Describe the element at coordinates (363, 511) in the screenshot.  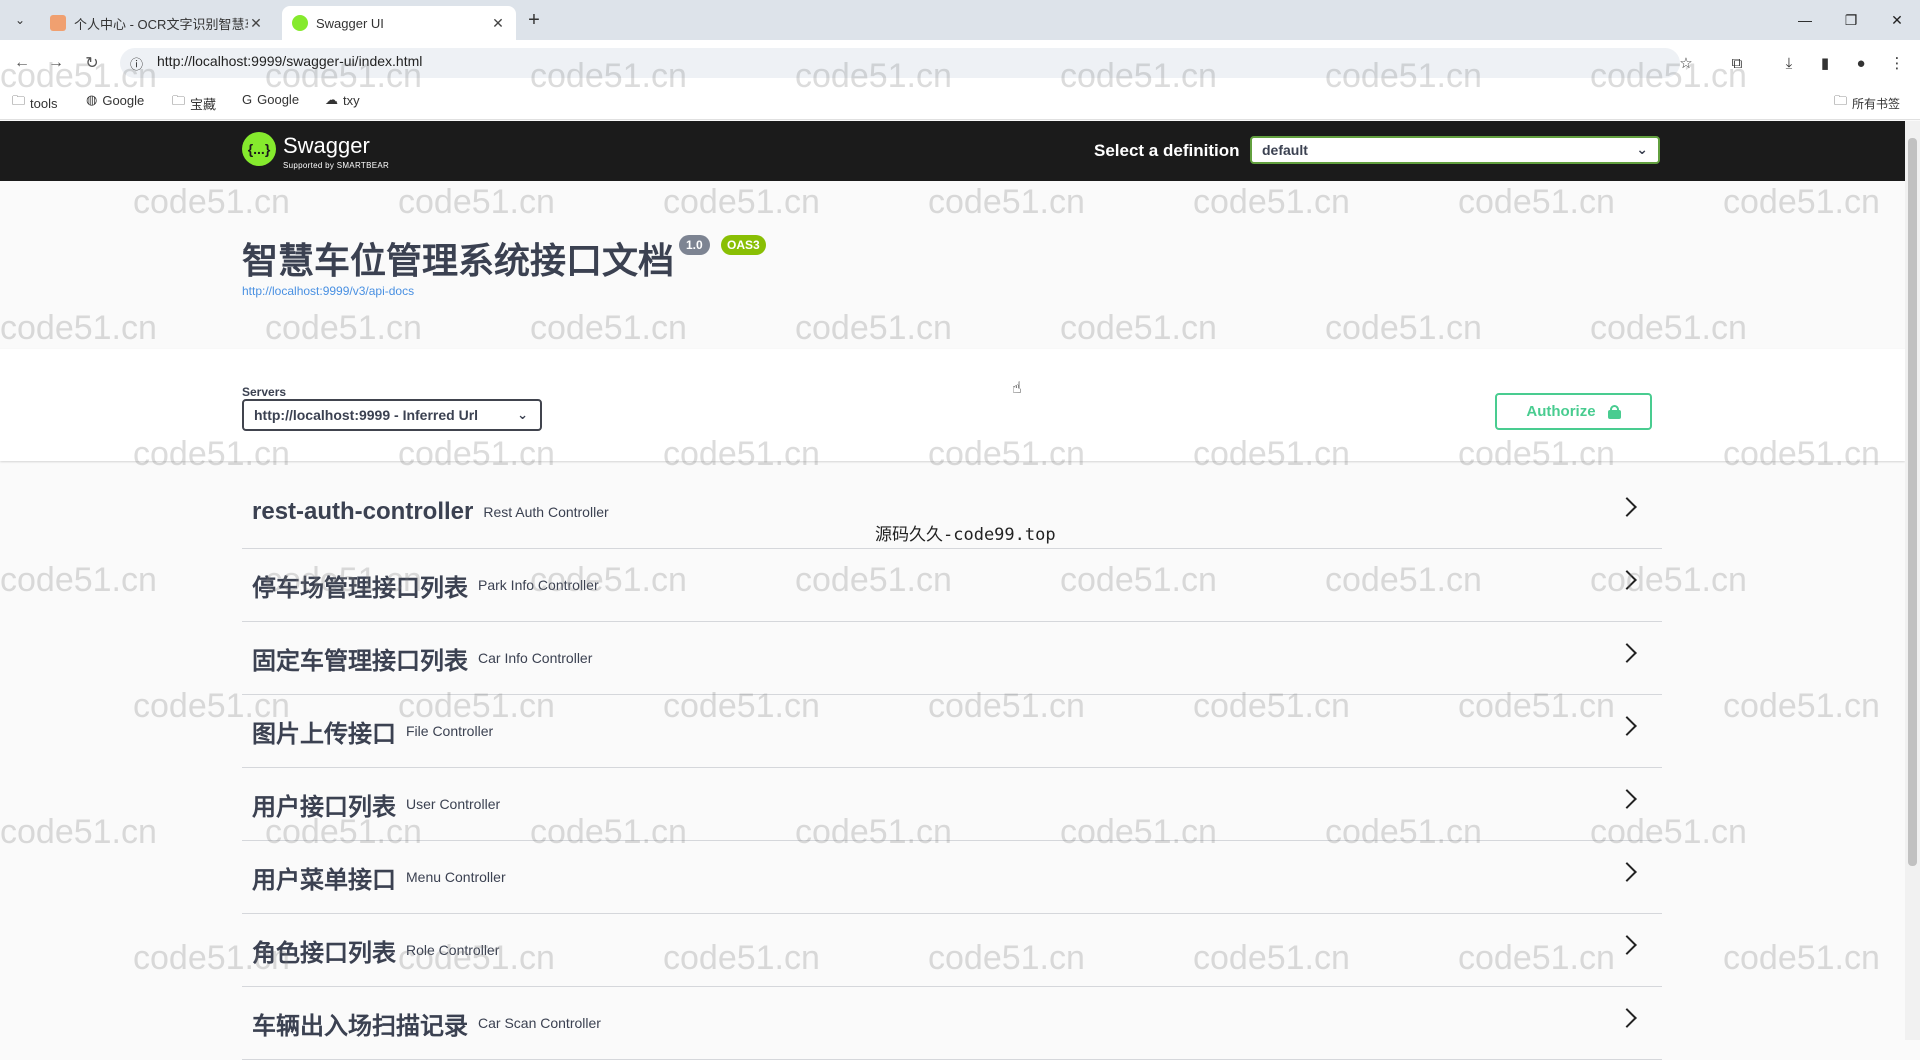
I see `tag-name: rest-auth-controller` at that location.